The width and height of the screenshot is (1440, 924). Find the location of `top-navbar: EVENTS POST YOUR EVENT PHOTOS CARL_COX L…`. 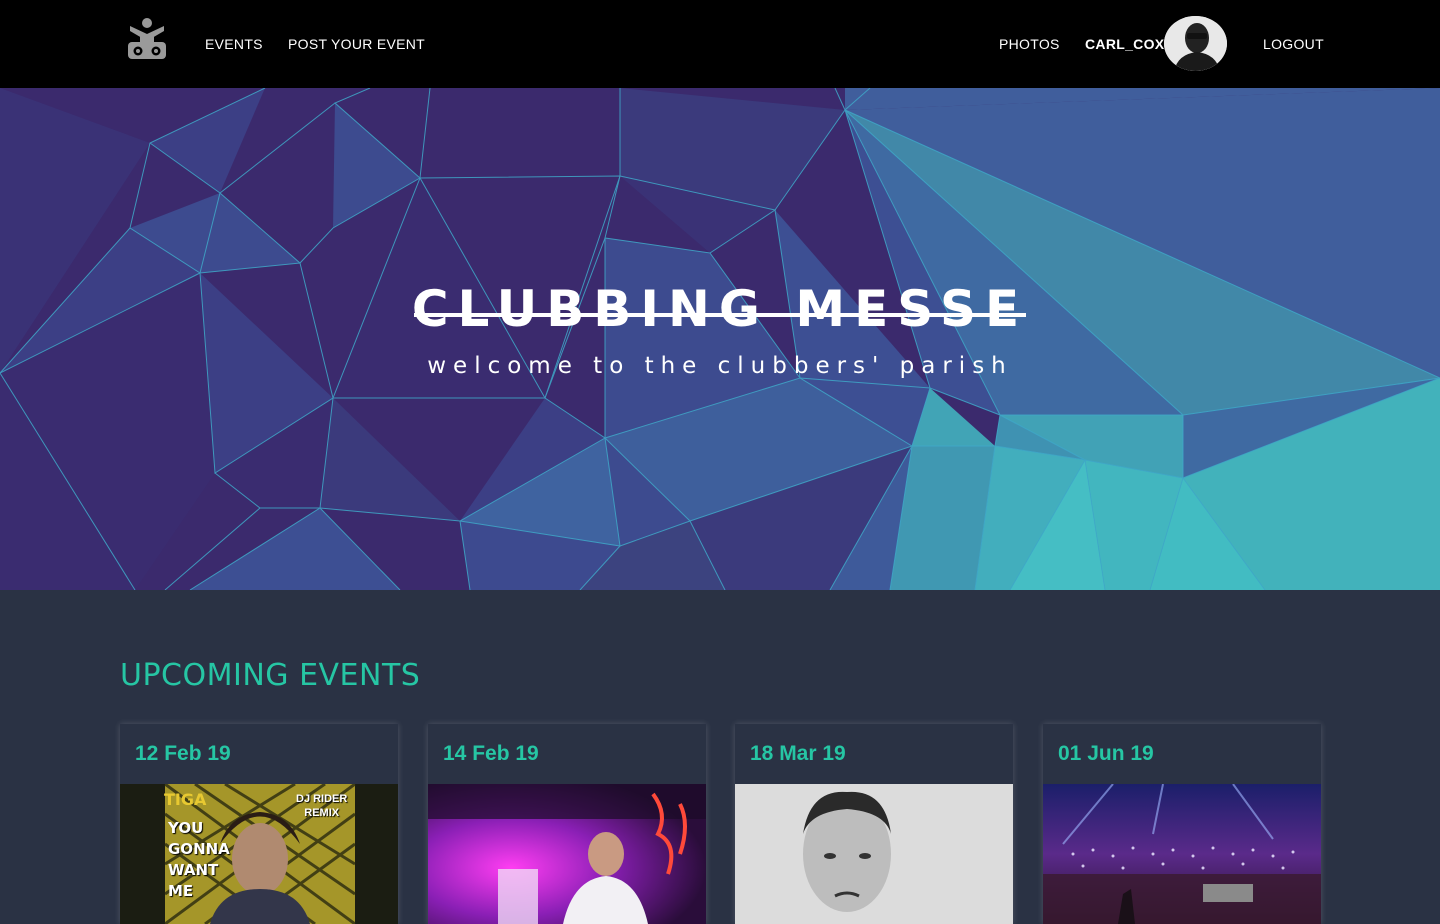

top-navbar: EVENTS POST YOUR EVENT PHOTOS CARL_COX L… is located at coordinates (720, 44).